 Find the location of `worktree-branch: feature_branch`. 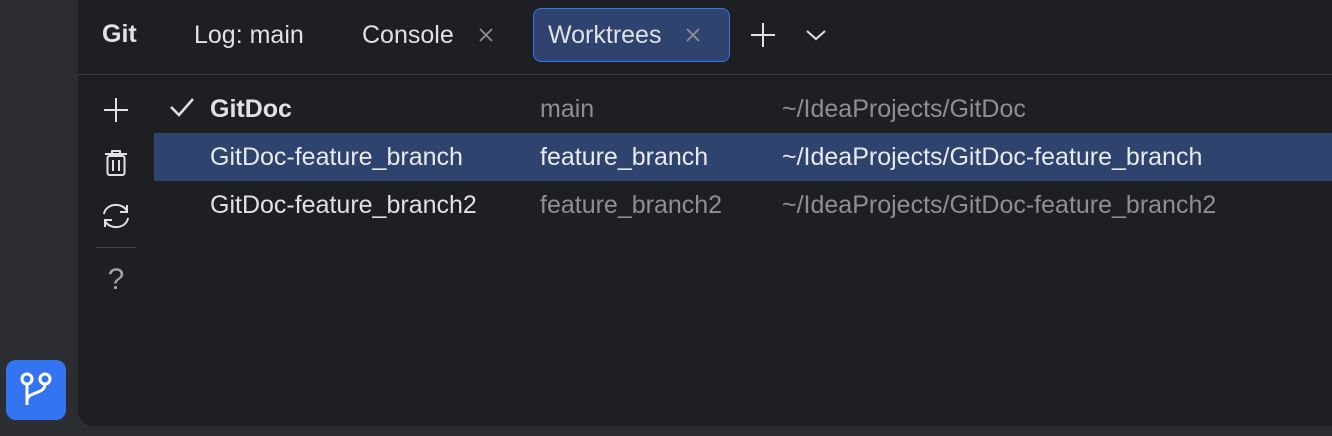

worktree-branch: feature_branch is located at coordinates (624, 157).